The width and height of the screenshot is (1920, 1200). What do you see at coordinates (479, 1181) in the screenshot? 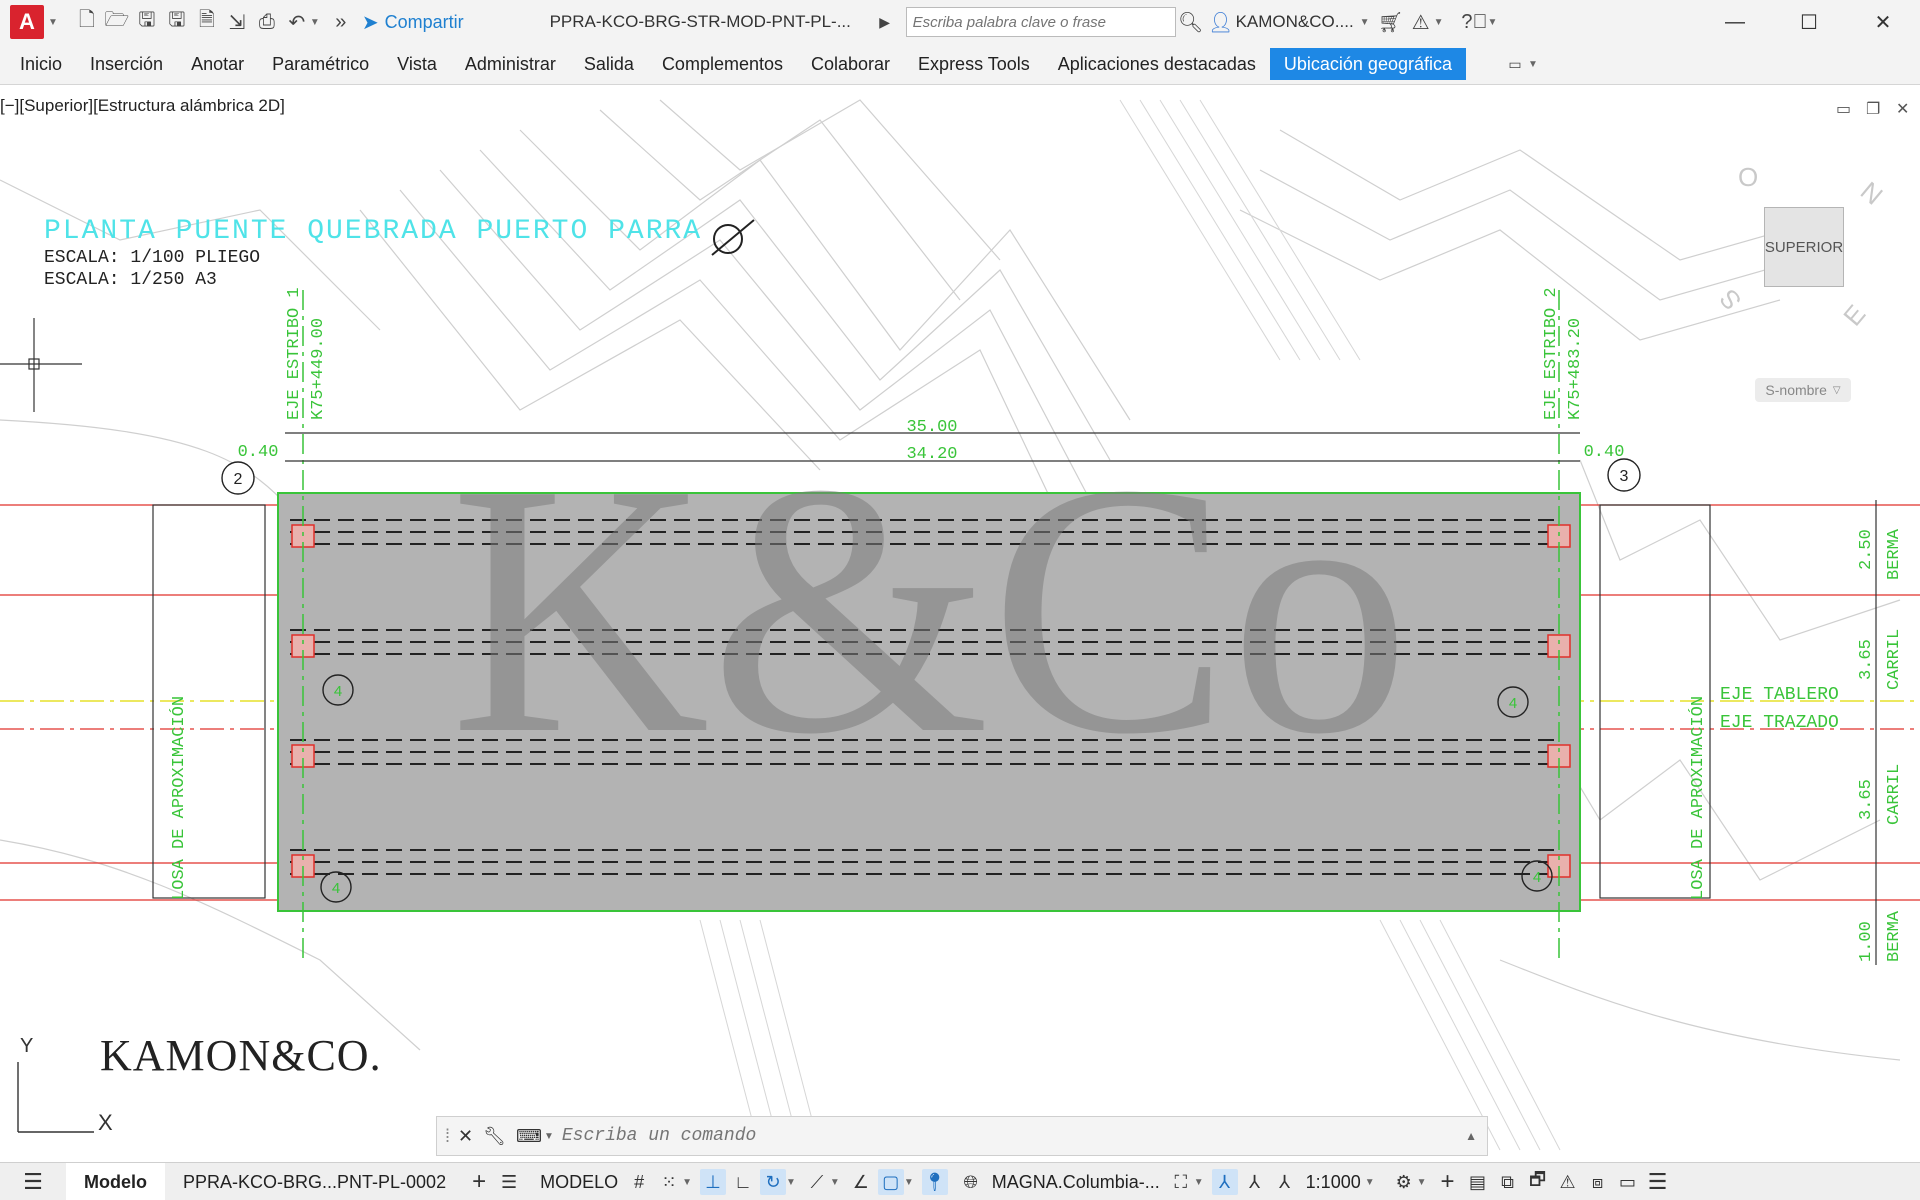
I see `add-layout-icon: +` at bounding box center [479, 1181].